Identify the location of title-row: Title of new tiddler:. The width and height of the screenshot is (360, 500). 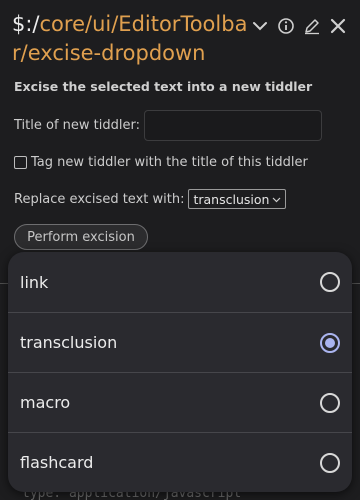
(168, 125).